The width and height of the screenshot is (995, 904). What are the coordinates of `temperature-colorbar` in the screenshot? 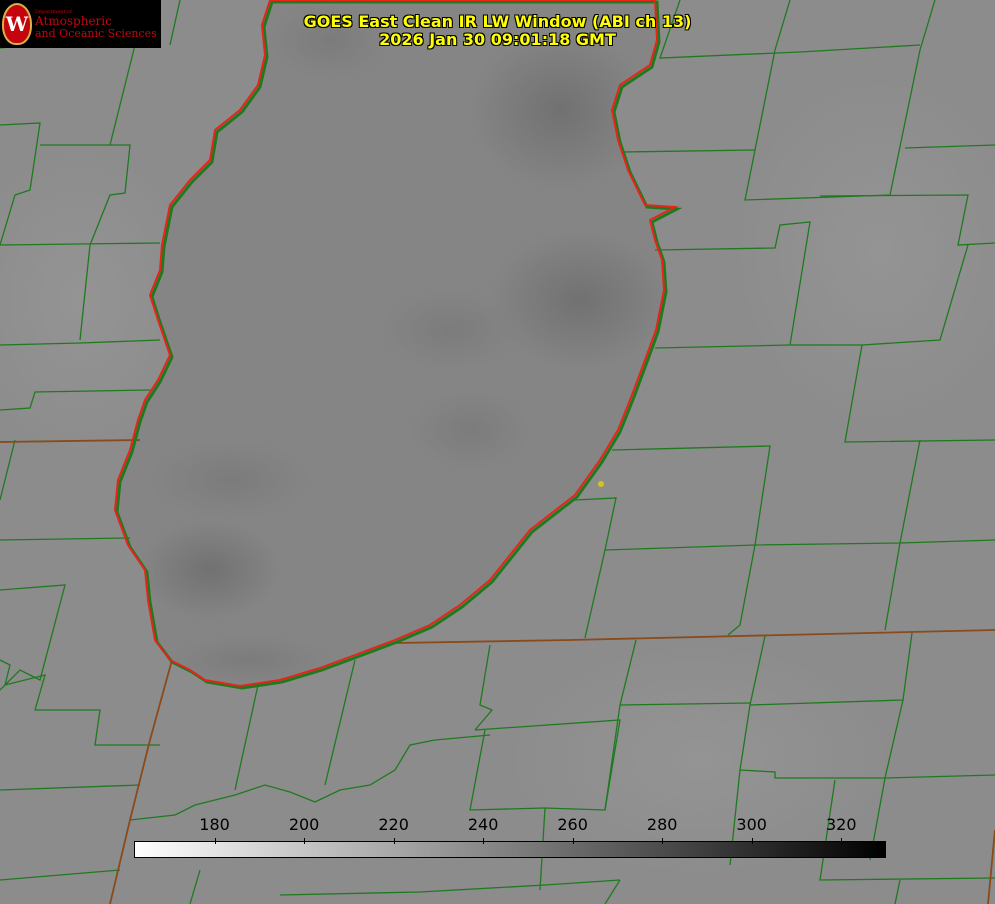 It's located at (510, 849).